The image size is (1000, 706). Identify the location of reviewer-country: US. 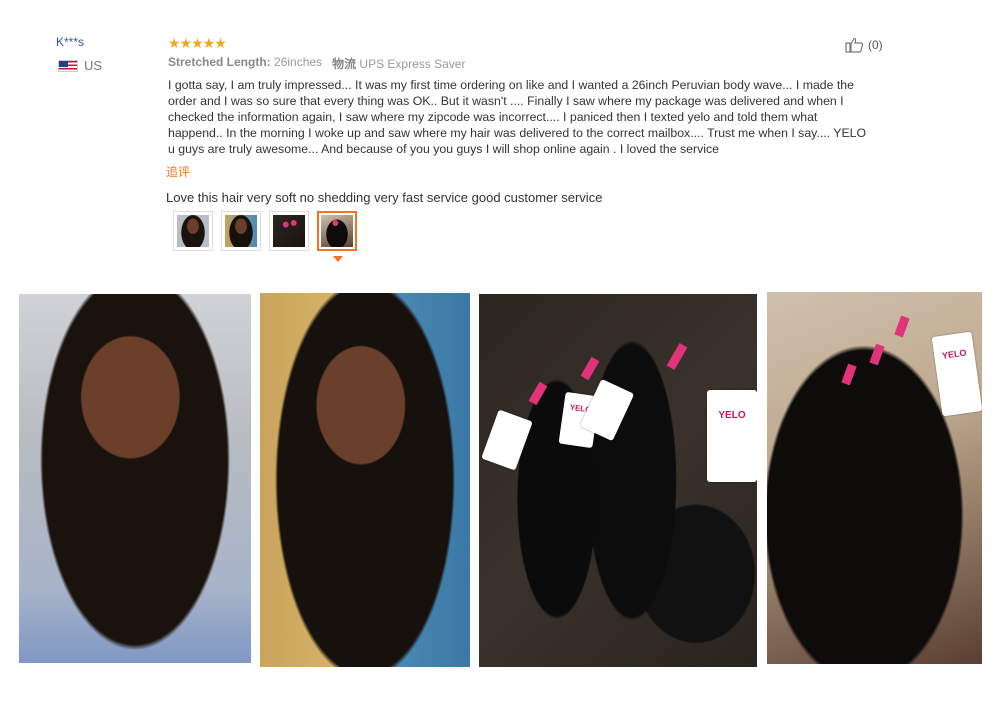
(80, 65).